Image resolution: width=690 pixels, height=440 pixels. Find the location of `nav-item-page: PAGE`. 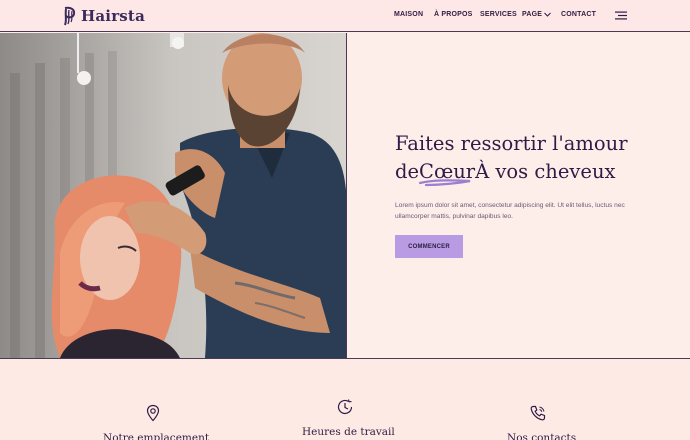

nav-item-page: PAGE is located at coordinates (536, 14).